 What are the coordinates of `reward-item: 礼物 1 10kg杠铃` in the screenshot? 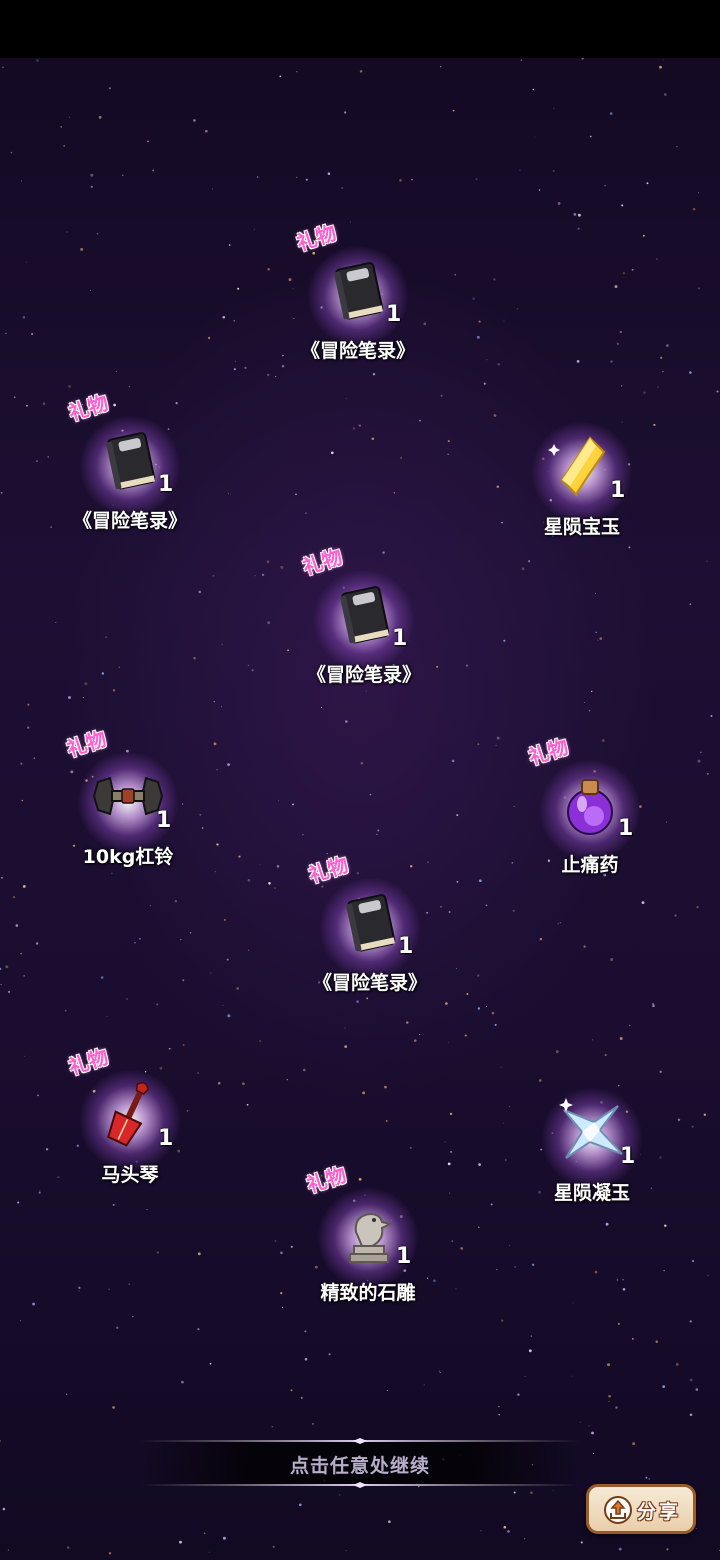 It's located at (128, 805).